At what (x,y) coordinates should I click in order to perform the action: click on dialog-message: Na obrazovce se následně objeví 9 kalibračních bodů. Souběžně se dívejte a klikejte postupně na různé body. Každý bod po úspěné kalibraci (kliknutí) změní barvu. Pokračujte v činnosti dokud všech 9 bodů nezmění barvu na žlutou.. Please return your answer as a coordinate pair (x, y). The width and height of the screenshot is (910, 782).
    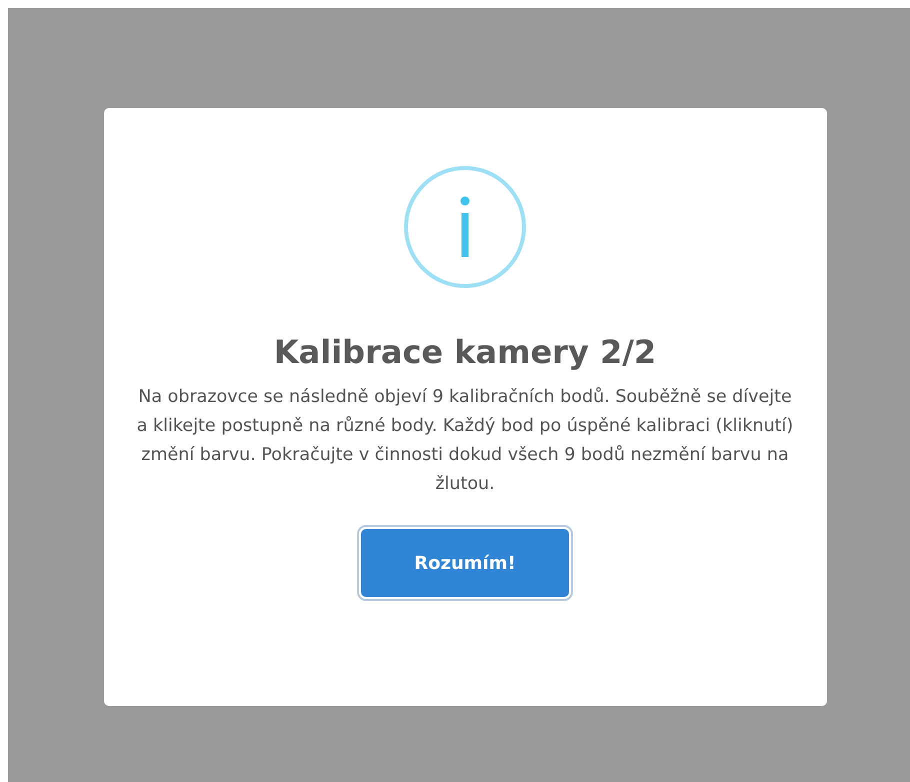
    Looking at the image, I should click on (465, 441).